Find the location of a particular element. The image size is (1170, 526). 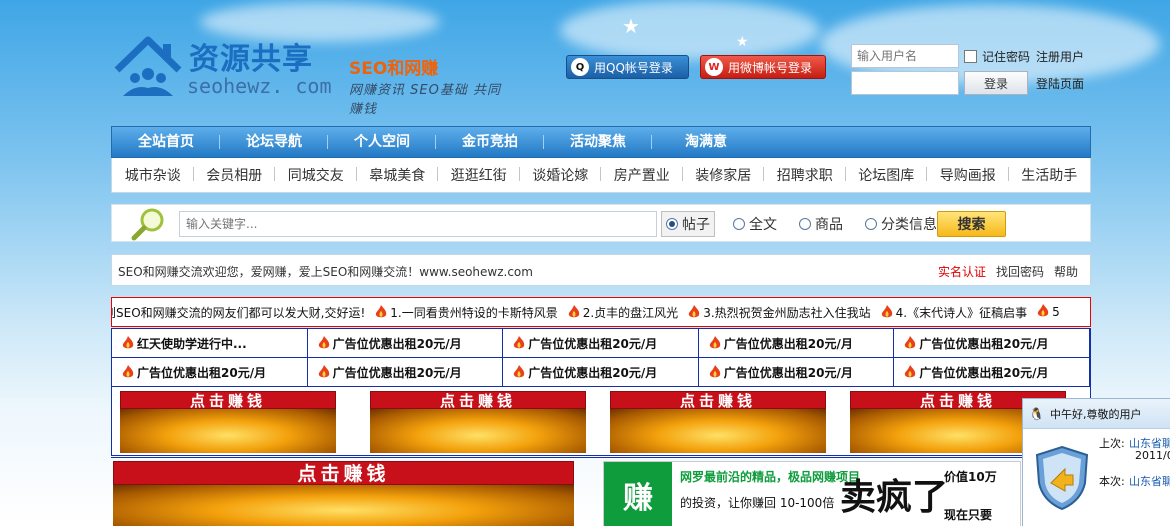

click-earn-big-banner: 点击赚钱 is located at coordinates (343, 493).